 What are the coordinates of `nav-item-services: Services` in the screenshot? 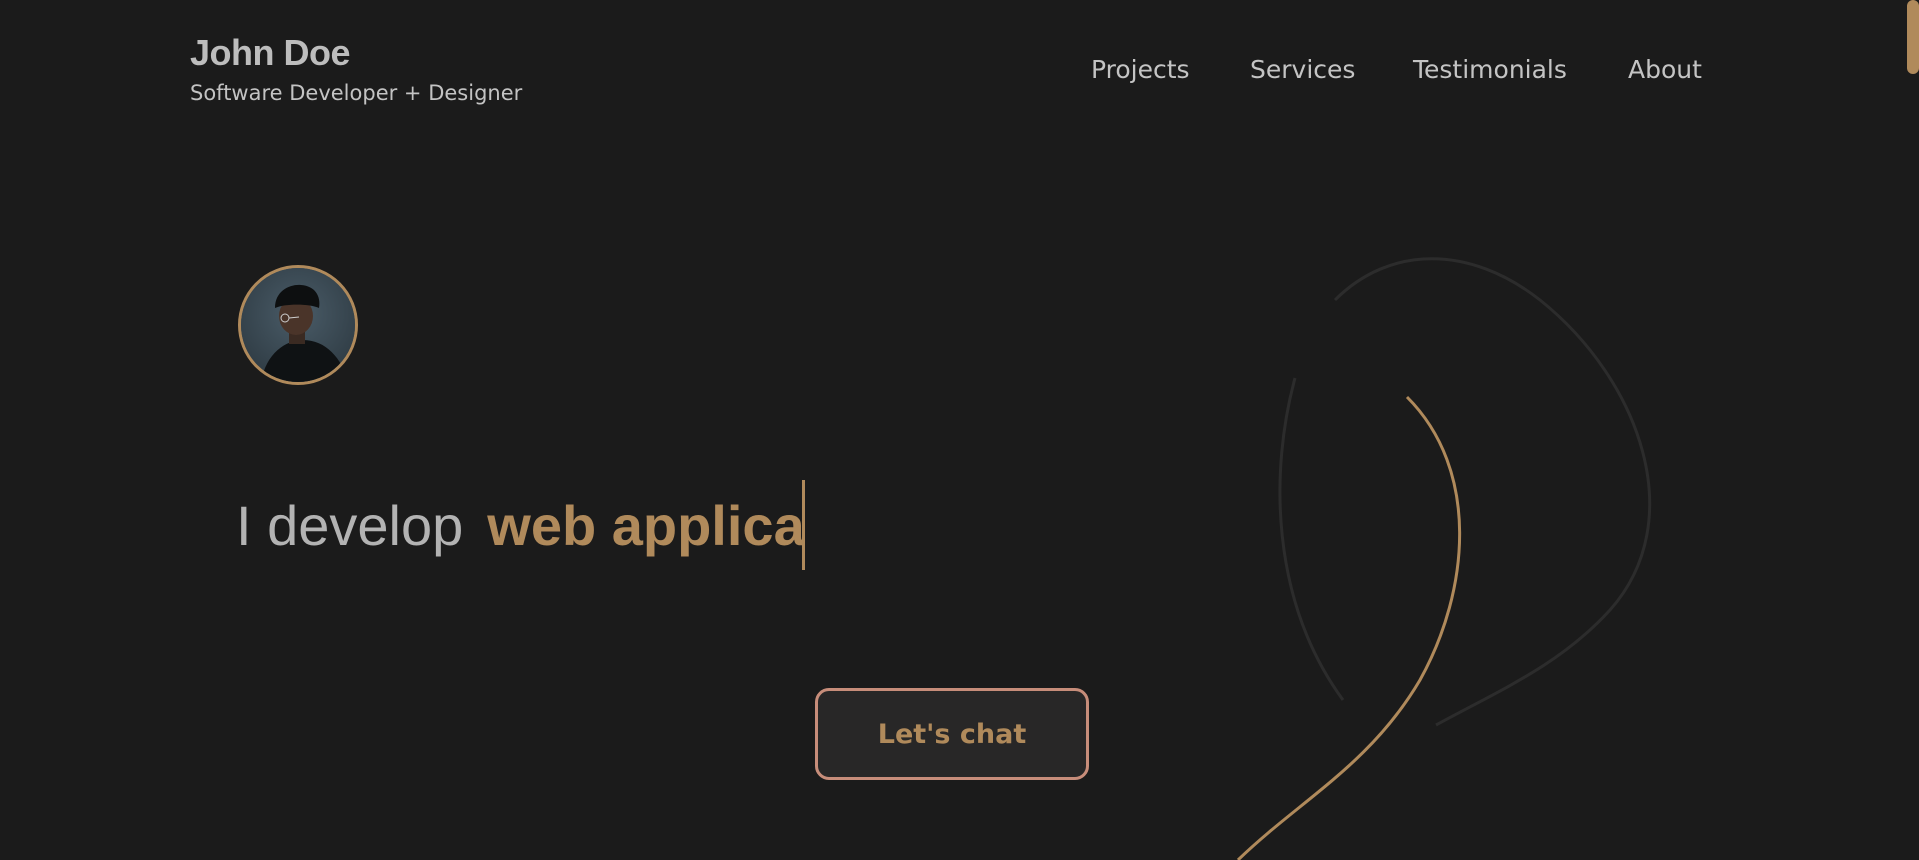 It's located at (1302, 70).